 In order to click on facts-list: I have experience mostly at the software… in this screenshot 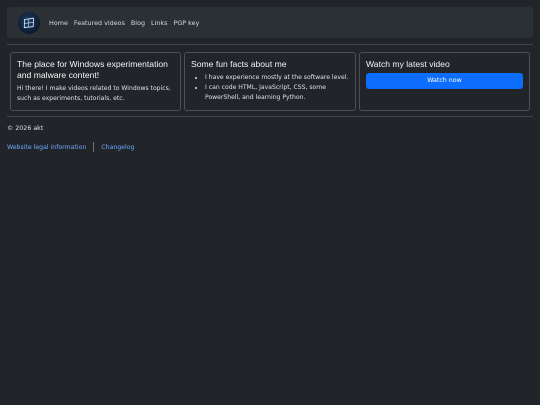, I will do `click(270, 88)`.